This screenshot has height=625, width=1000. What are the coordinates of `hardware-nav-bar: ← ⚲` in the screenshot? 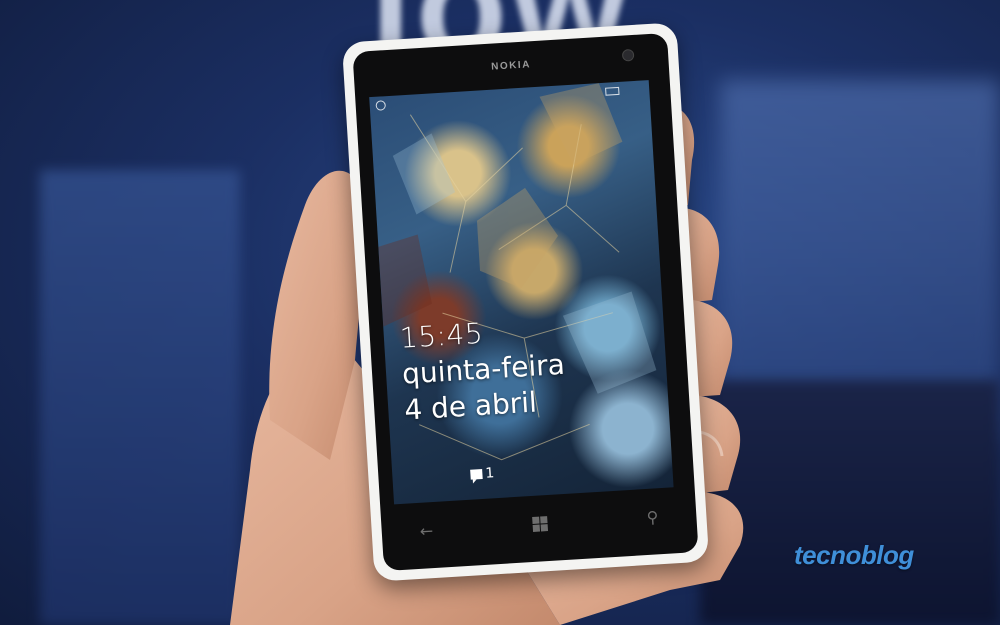 It's located at (539, 523).